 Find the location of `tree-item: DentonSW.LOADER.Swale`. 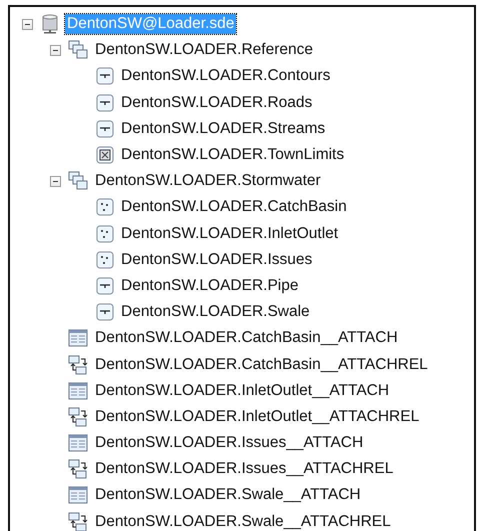

tree-item: DentonSW.LOADER.Swale is located at coordinates (215, 312).